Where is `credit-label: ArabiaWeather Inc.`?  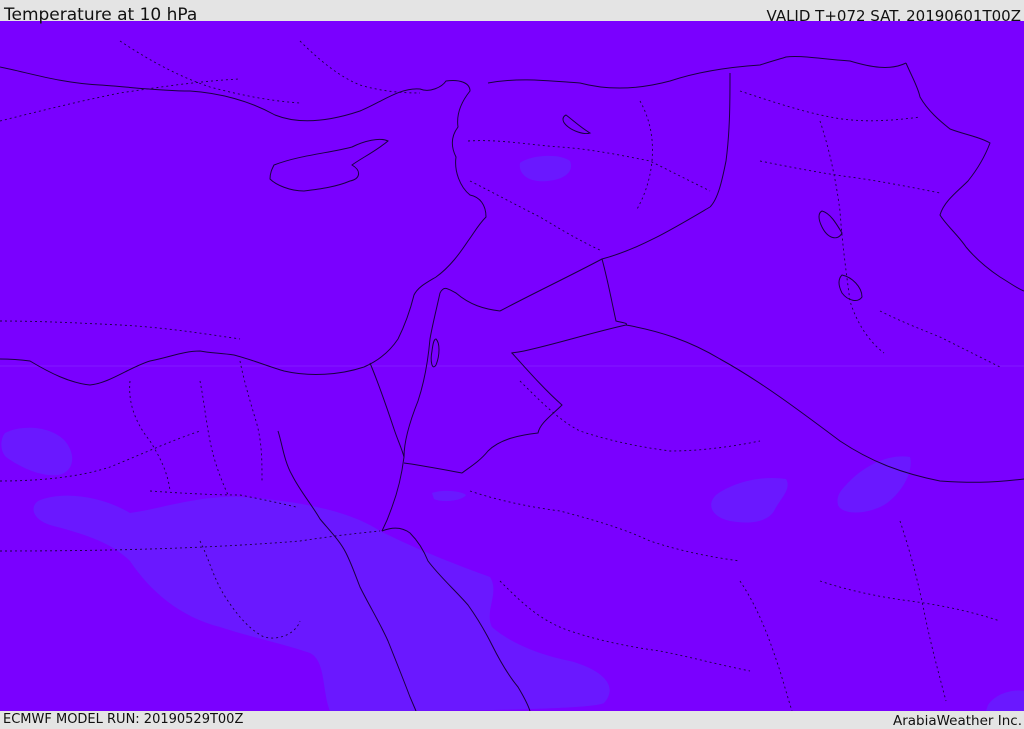 credit-label: ArabiaWeather Inc. is located at coordinates (957, 721).